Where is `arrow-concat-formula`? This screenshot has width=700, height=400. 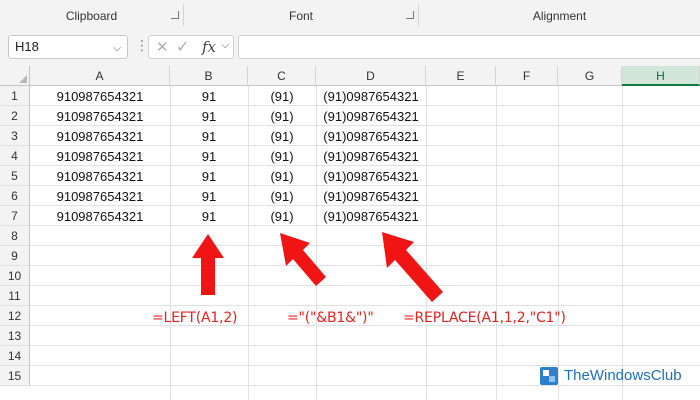 arrow-concat-formula is located at coordinates (303, 259).